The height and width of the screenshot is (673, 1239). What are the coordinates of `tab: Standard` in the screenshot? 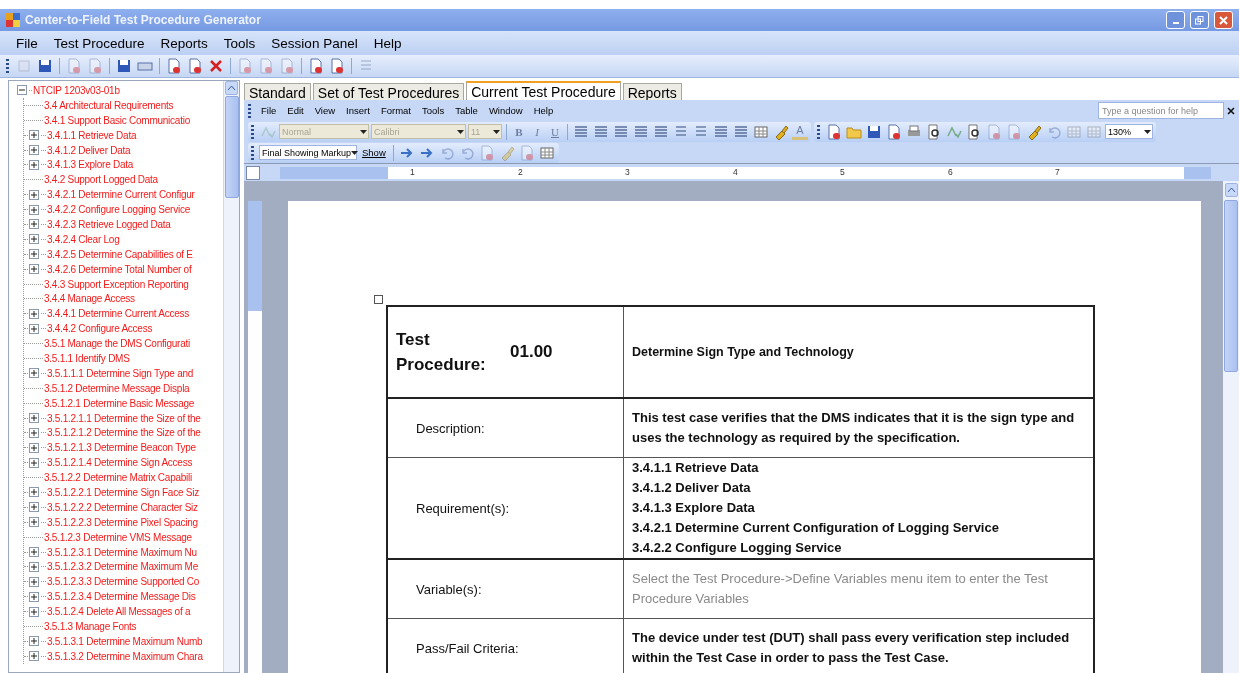 It's located at (277, 91).